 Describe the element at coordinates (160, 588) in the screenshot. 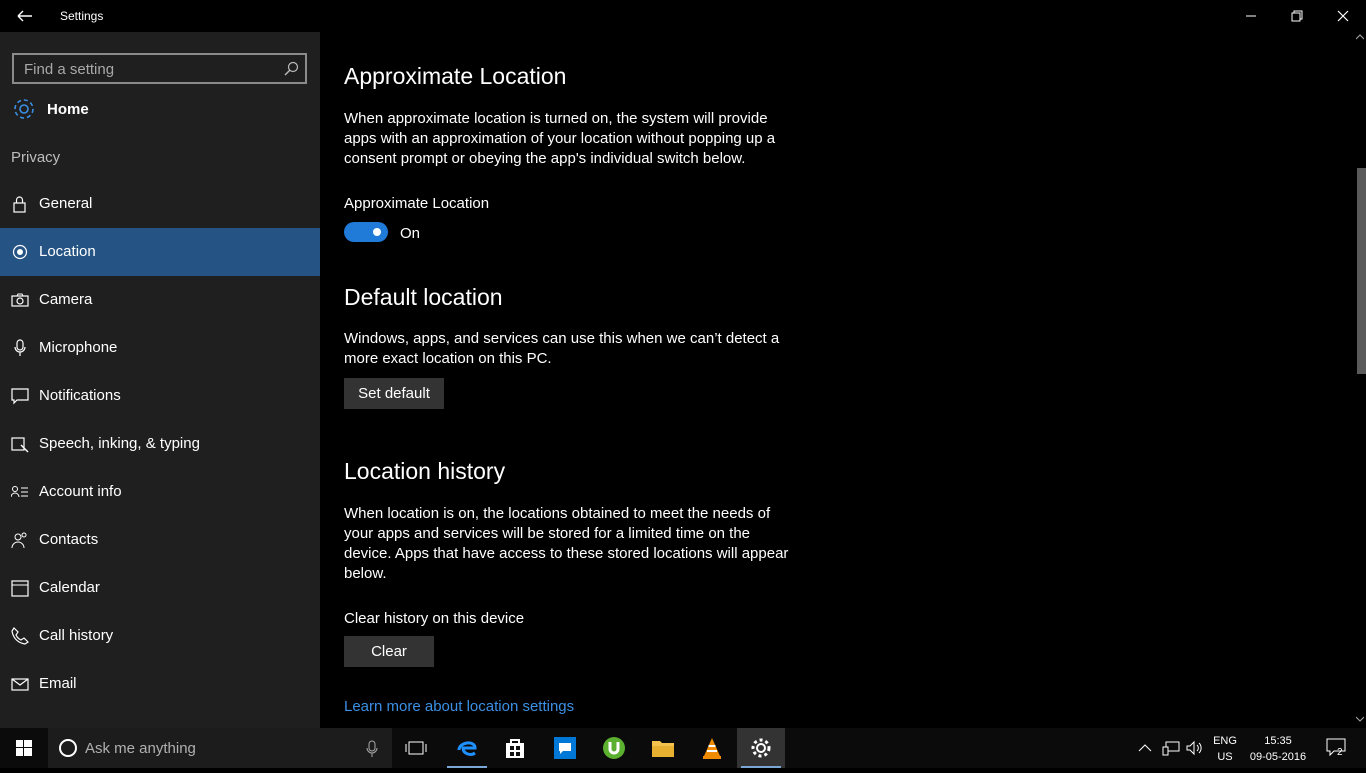

I see `sidebar-item-calendar: Calendar` at that location.